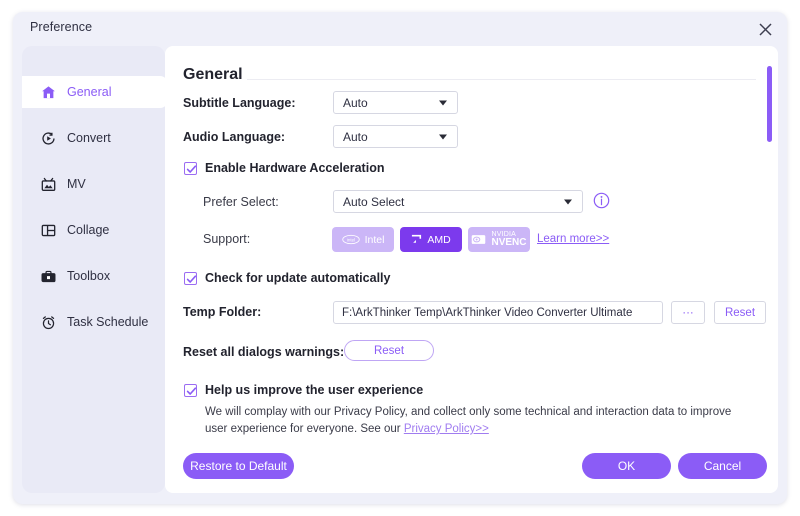 This screenshot has width=800, height=516. What do you see at coordinates (48, 276) in the screenshot?
I see `toolbox-icon` at bounding box center [48, 276].